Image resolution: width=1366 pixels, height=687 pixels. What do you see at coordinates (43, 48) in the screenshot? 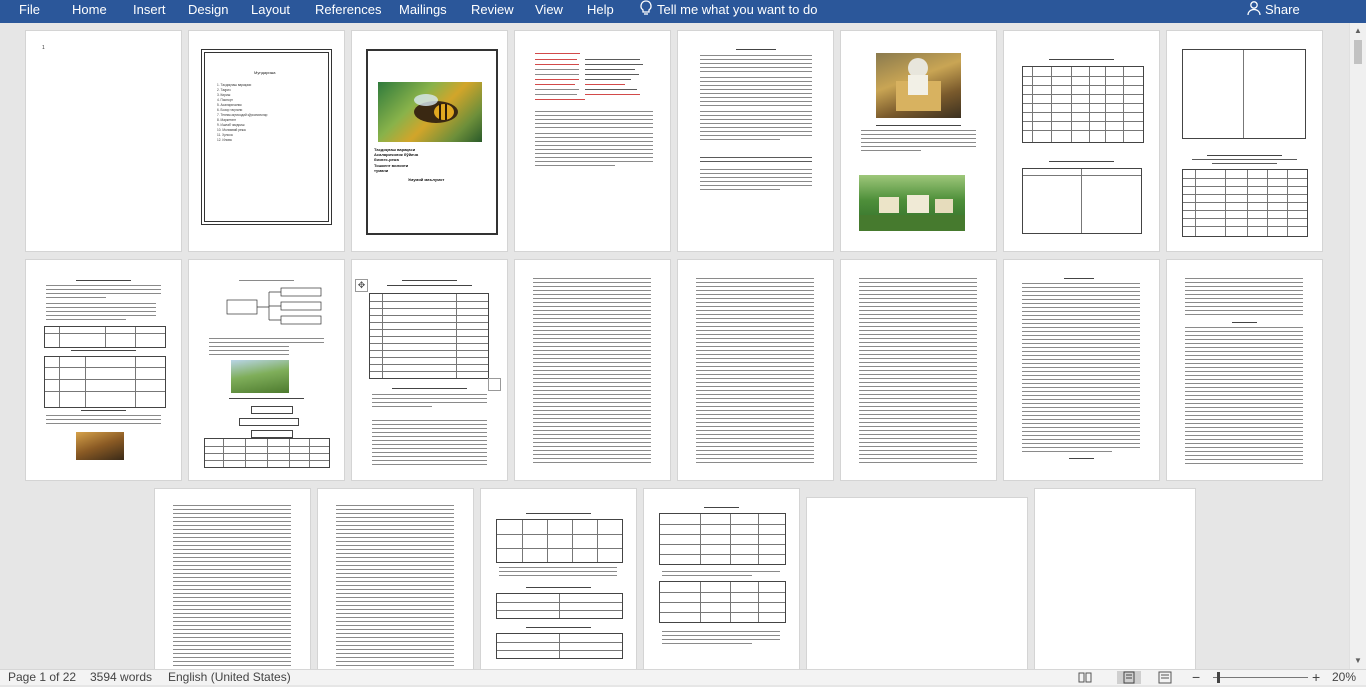
I see `page-number: 1` at bounding box center [43, 48].